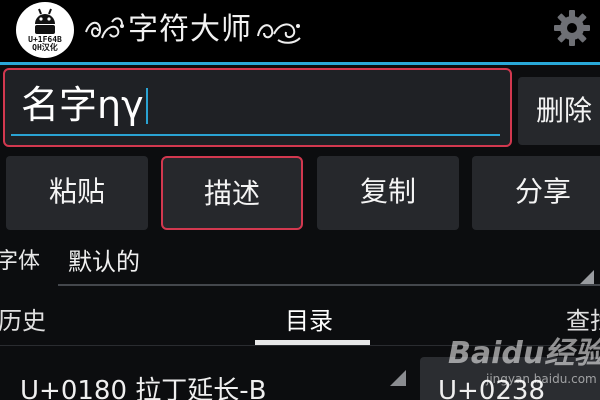 The image size is (600, 400). I want to click on text-caret, so click(146, 106).